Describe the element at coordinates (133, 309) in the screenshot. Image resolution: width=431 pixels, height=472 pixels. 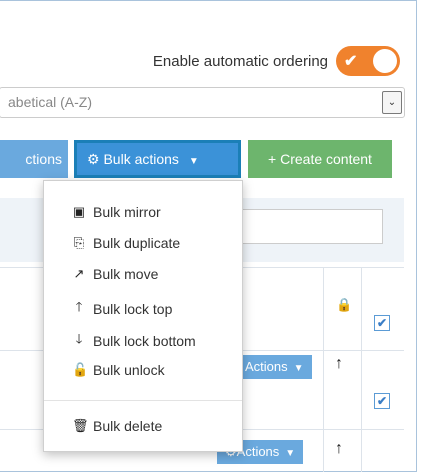
I see `menu-item-label: Bulk lock top` at that location.